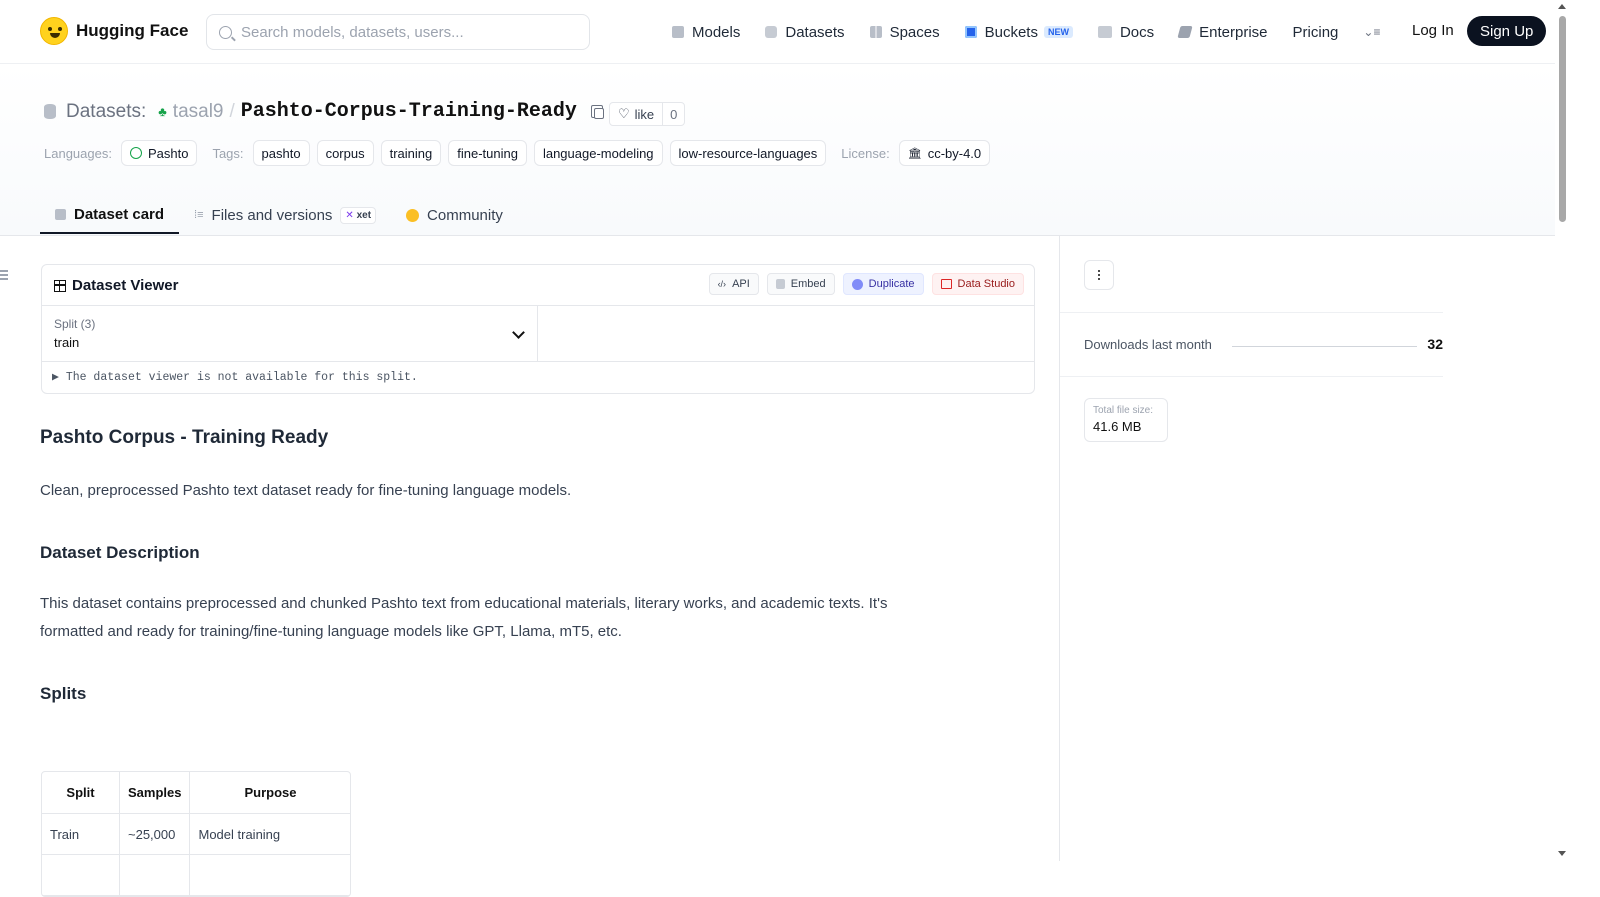 Image resolution: width=1600 pixels, height=897 pixels. Describe the element at coordinates (644, 114) in the screenshot. I see `like-label: like` at that location.